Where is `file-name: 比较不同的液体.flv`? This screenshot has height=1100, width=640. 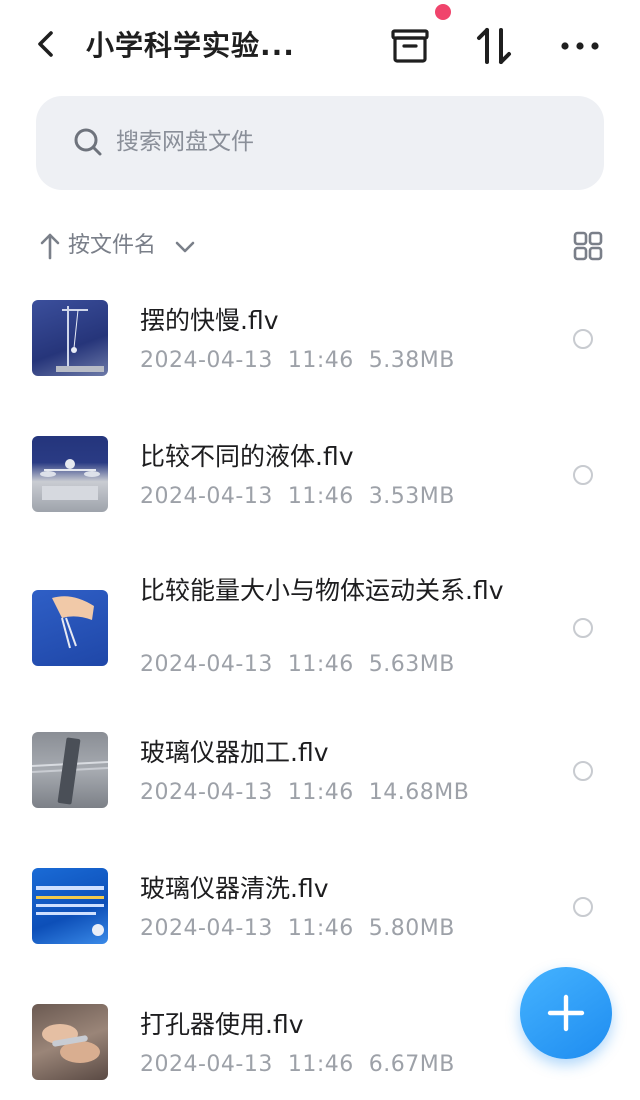
file-name: 比较不同的液体.flv is located at coordinates (247, 456).